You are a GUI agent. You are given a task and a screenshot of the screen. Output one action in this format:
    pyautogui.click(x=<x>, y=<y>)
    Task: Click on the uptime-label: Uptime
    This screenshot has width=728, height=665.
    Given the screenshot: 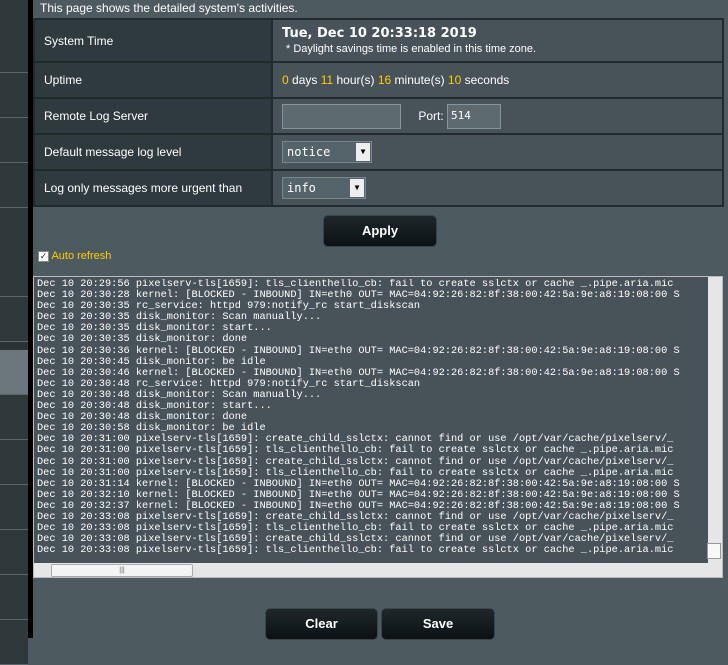 What is the action you would take?
    pyautogui.click(x=153, y=80)
    